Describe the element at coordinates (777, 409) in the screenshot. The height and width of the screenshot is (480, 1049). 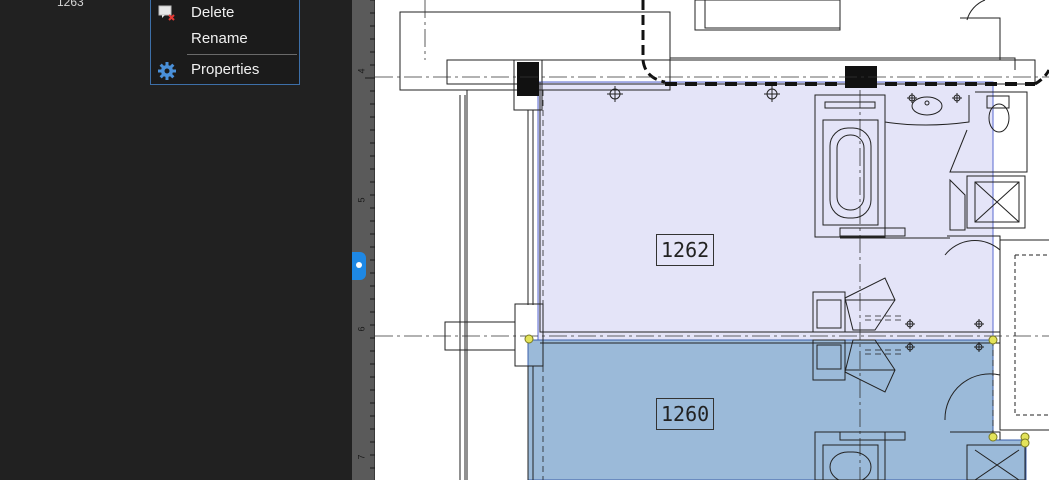
I see `room-1260-area` at that location.